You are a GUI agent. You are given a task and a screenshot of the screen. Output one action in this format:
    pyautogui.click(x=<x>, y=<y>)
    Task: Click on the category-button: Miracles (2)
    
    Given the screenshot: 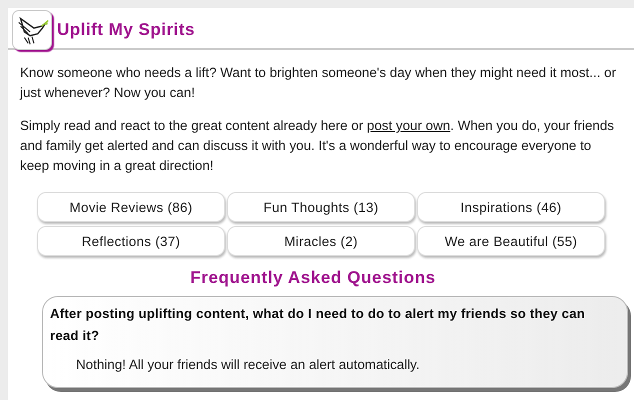 What is the action you would take?
    pyautogui.click(x=321, y=241)
    